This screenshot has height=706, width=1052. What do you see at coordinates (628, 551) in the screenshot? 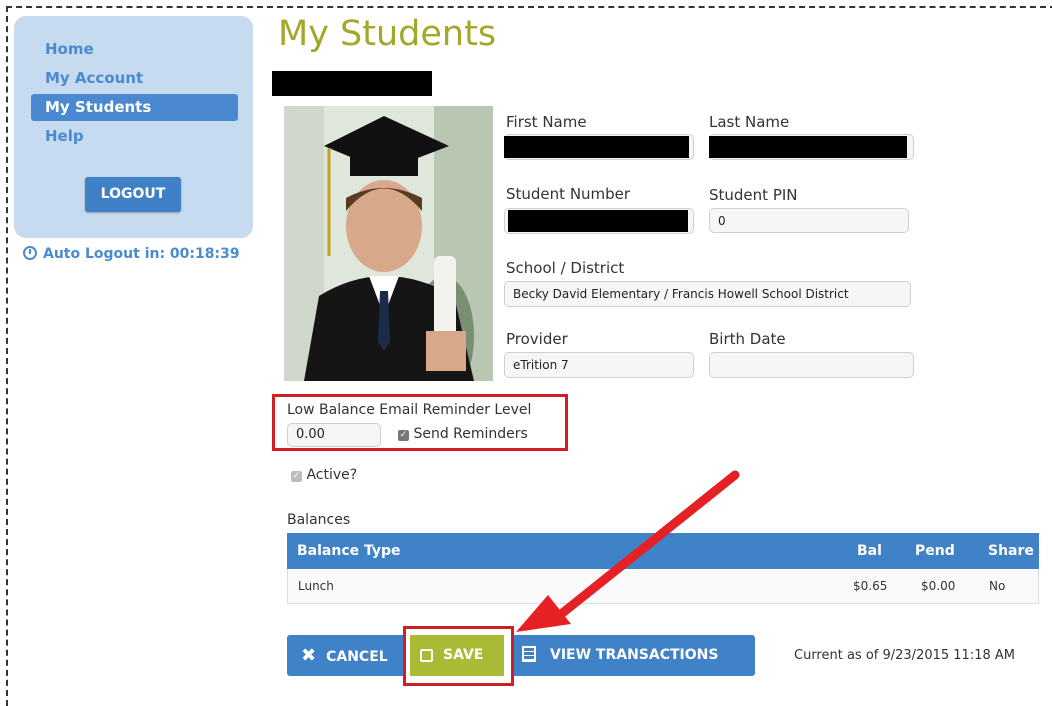
I see `annotation-arrow` at bounding box center [628, 551].